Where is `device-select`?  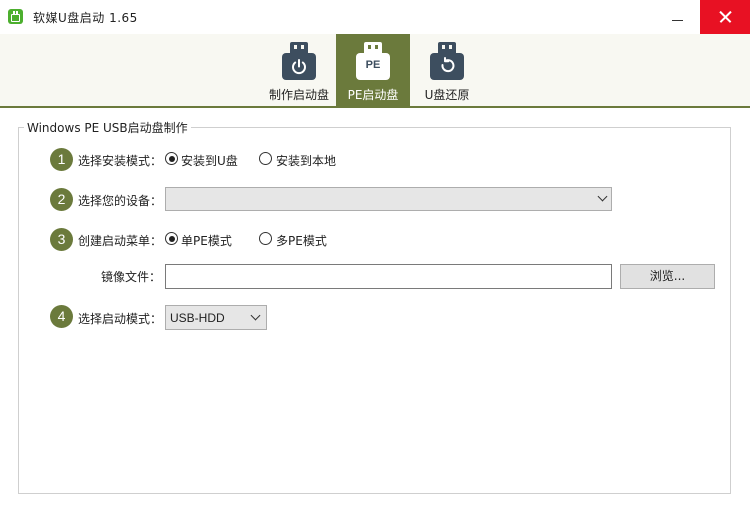 device-select is located at coordinates (388, 199).